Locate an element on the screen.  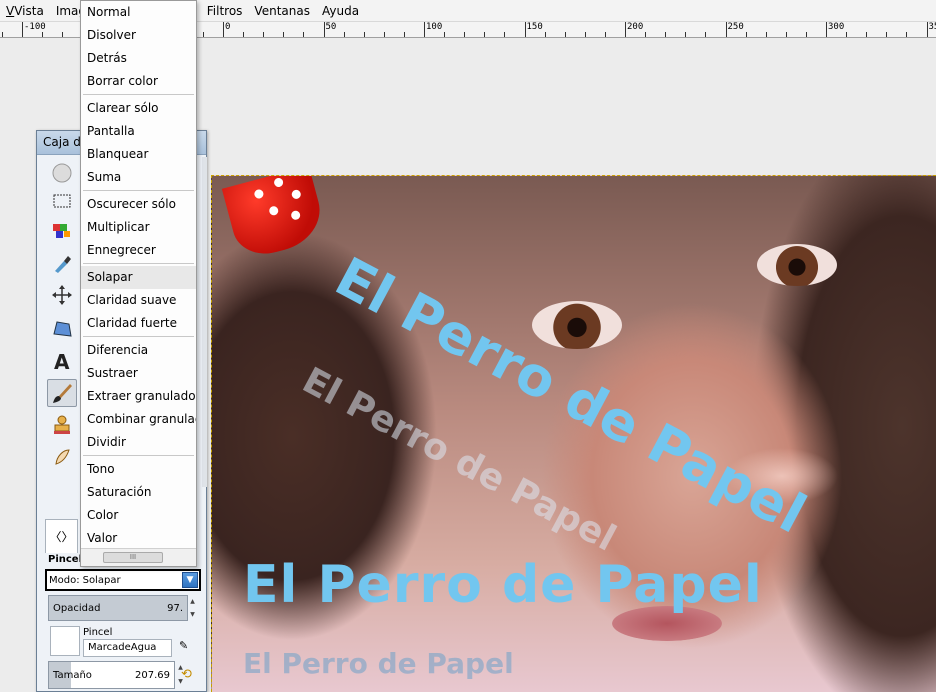
blend-mode-item: Color is located at coordinates (138, 515).